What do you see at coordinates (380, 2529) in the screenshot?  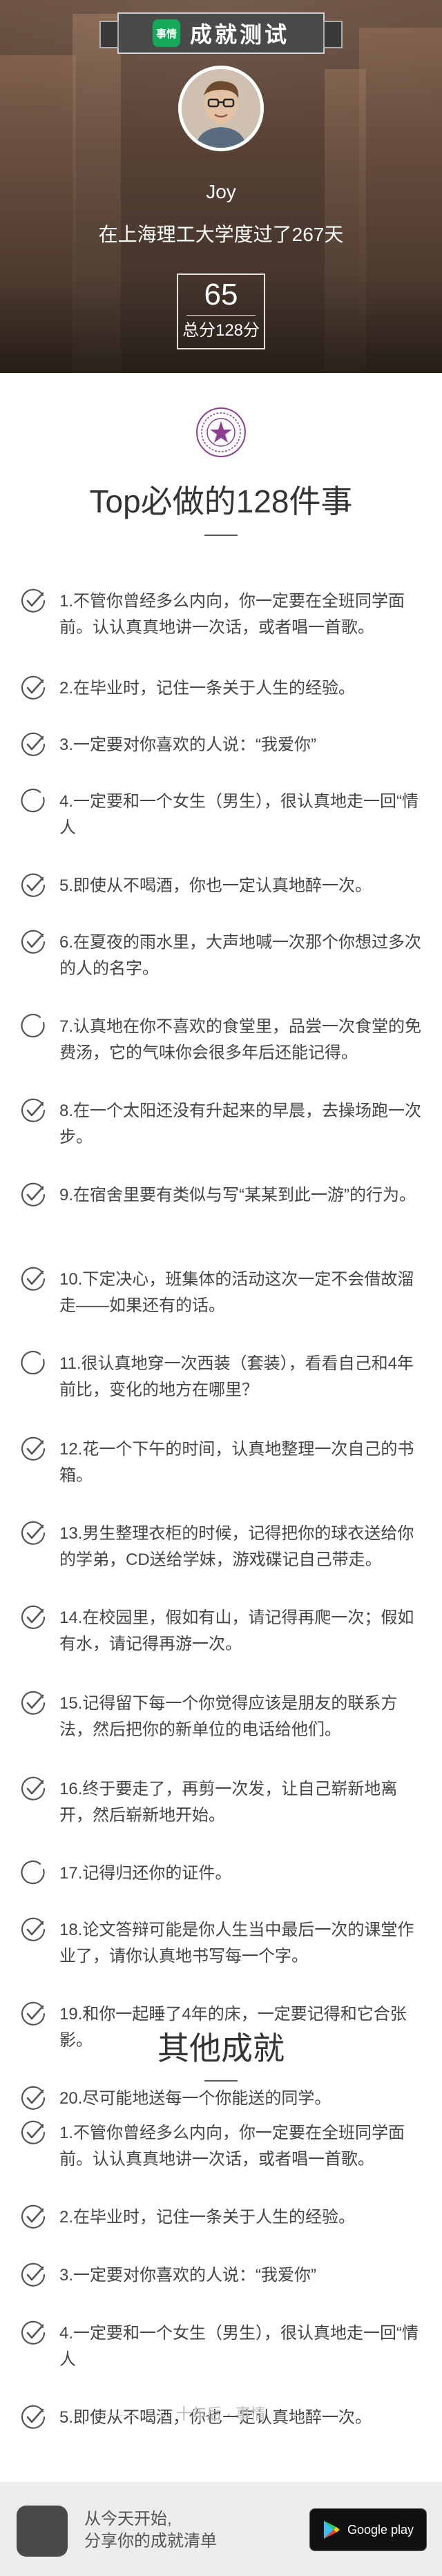 I see `google-play-label: Google play` at bounding box center [380, 2529].